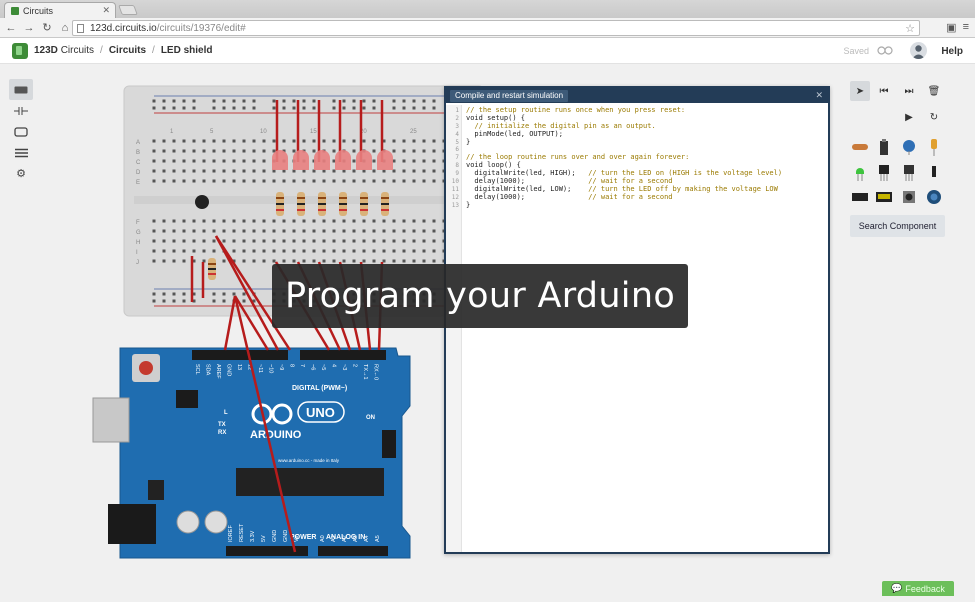 This screenshot has width=975, height=602. I want to click on extension-icon: ▣, so click(951, 27).